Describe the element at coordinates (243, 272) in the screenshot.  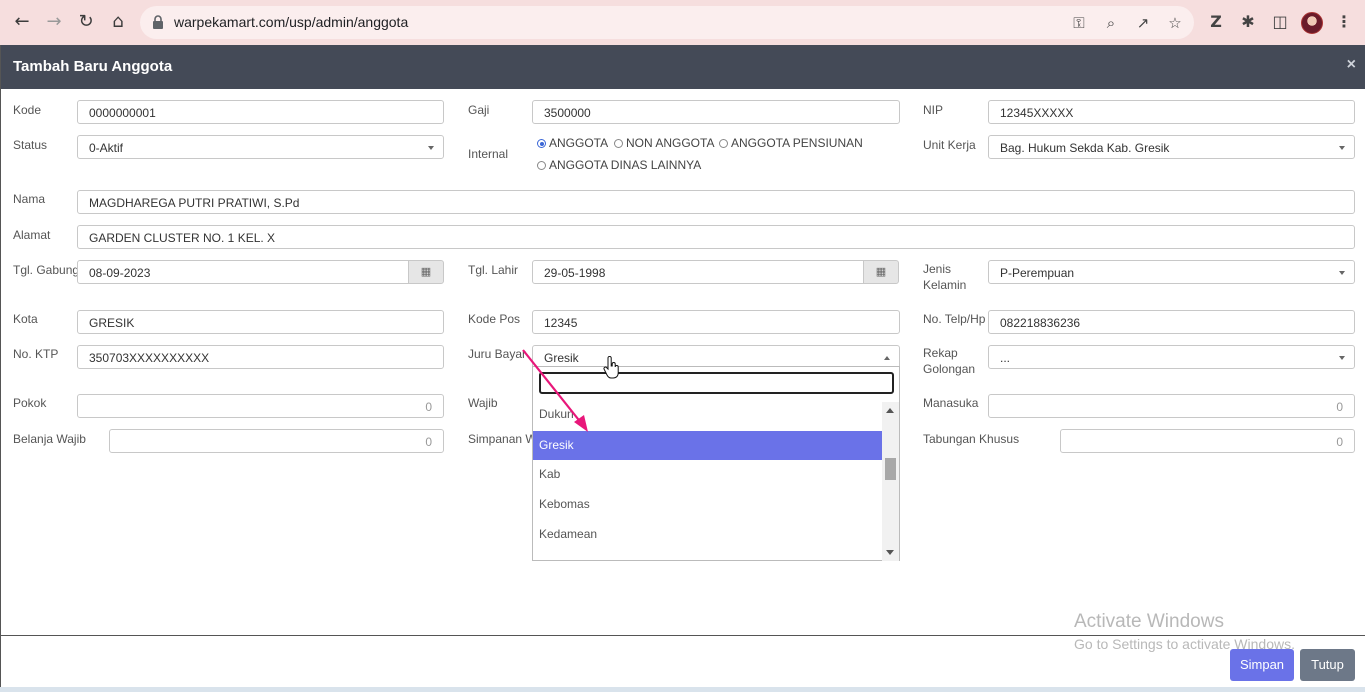
I see `tgl-gabung-input: 08-09-2023` at that location.